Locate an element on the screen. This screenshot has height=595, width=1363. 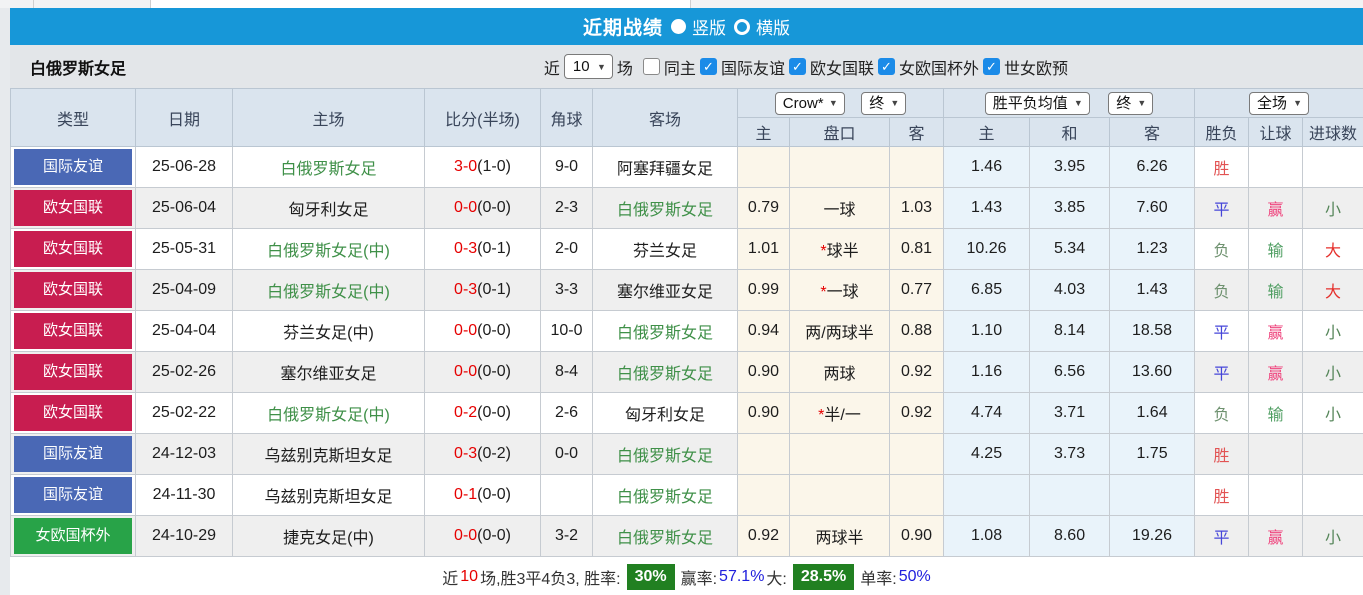
ah-line: 两球 is located at coordinates (839, 372).